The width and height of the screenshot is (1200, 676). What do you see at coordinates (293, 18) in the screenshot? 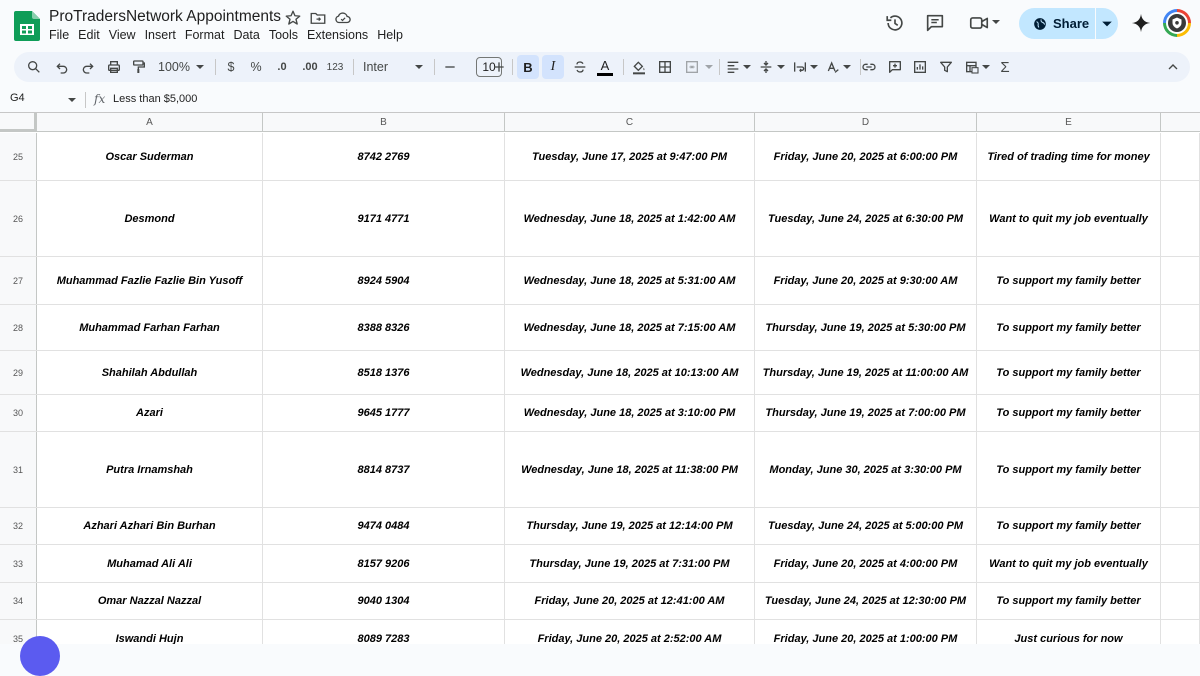
I see `star-icon` at bounding box center [293, 18].